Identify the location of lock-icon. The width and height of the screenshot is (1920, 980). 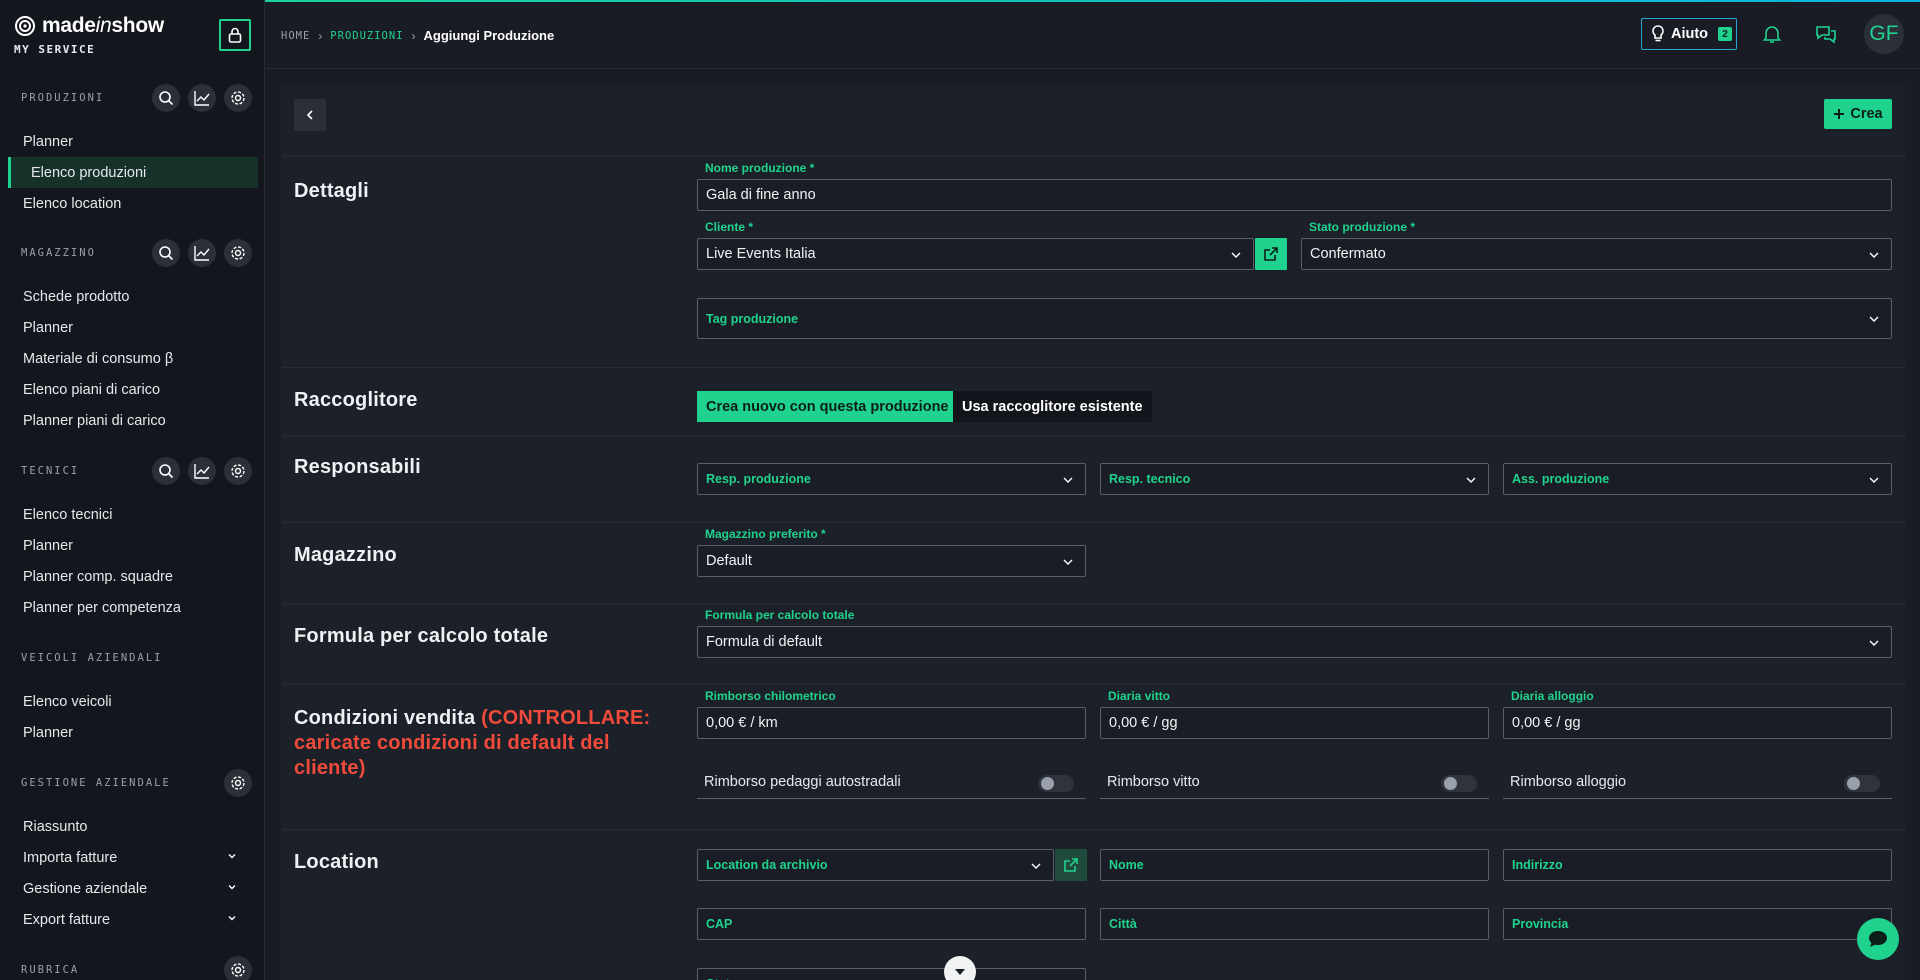
(235, 35).